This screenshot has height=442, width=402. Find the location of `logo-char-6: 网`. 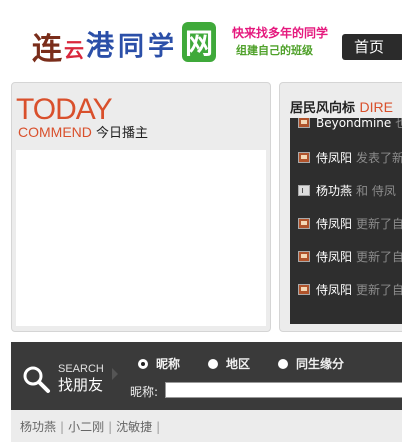

logo-char-6: 网 is located at coordinates (199, 42).